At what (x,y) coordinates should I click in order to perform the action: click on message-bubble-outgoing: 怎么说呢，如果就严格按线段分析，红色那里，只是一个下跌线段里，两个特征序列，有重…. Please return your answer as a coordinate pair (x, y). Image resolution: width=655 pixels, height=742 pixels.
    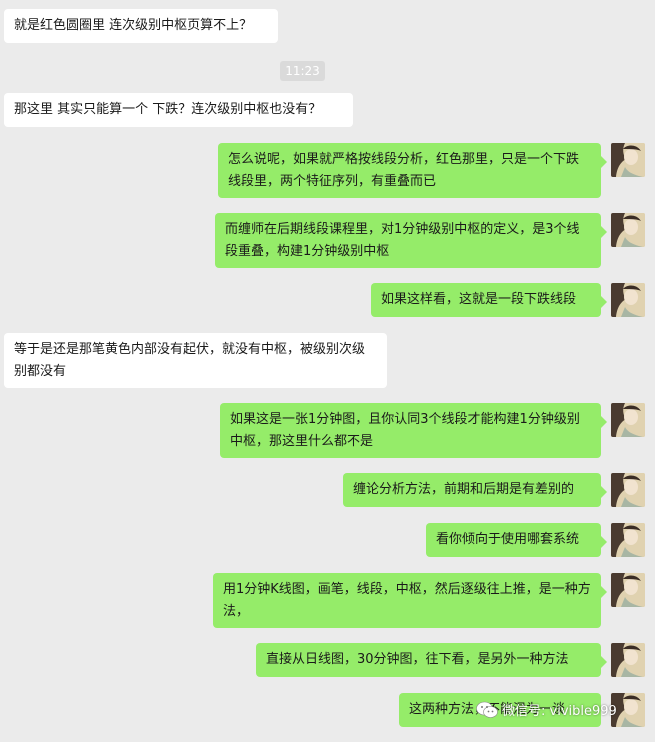
    Looking at the image, I should click on (412, 170).